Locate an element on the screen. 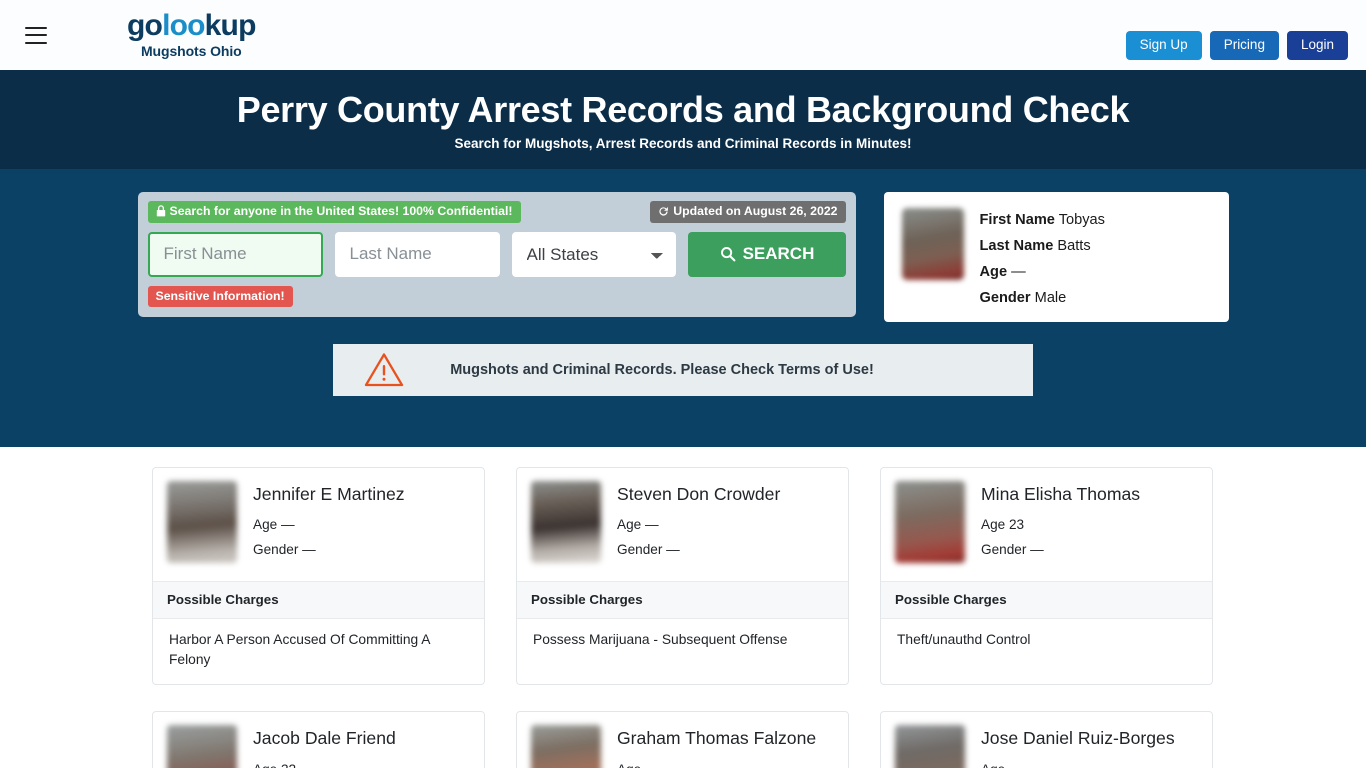  result-age: Age 23 is located at coordinates (1060, 524).